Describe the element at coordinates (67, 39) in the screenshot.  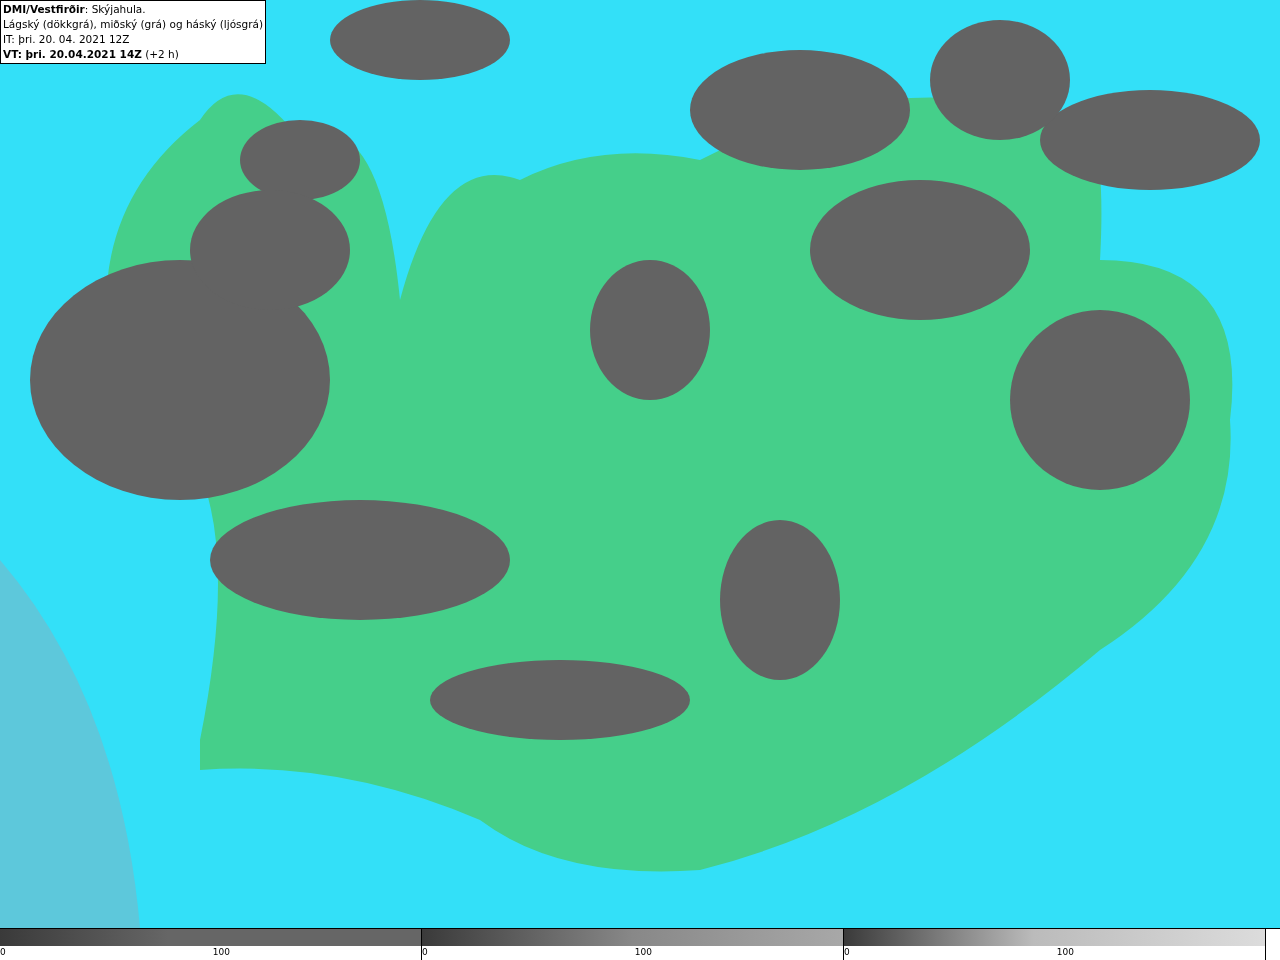
I see `info-text: IT: þri. 20. 04. 2021 12Z` at that location.